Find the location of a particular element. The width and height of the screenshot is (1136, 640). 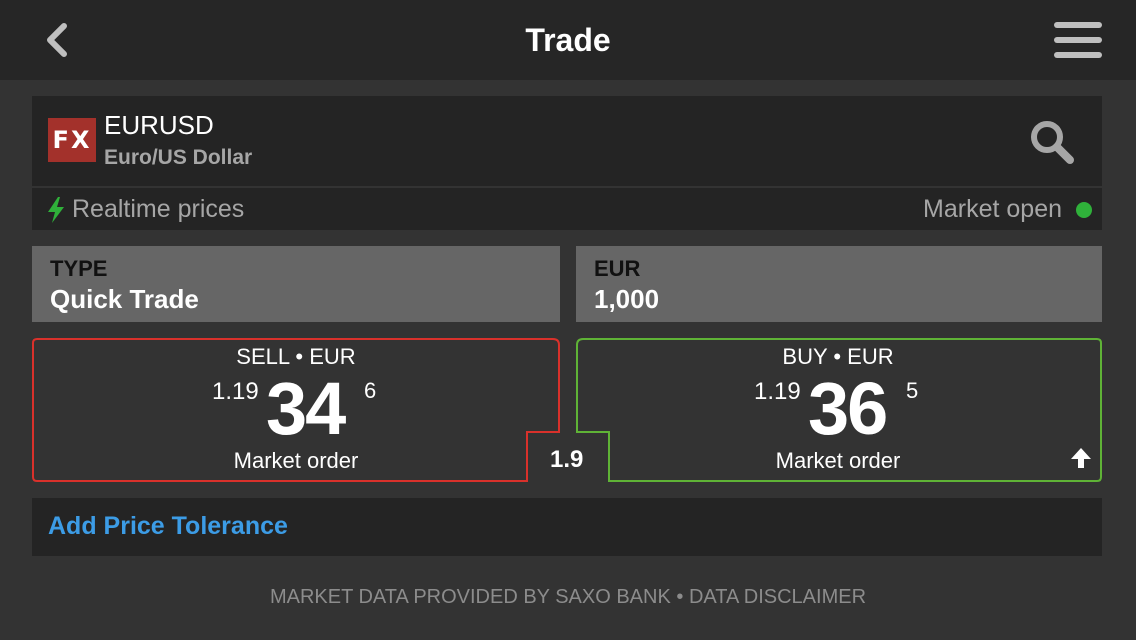

sell-price-pips: 34 is located at coordinates (306, 408).